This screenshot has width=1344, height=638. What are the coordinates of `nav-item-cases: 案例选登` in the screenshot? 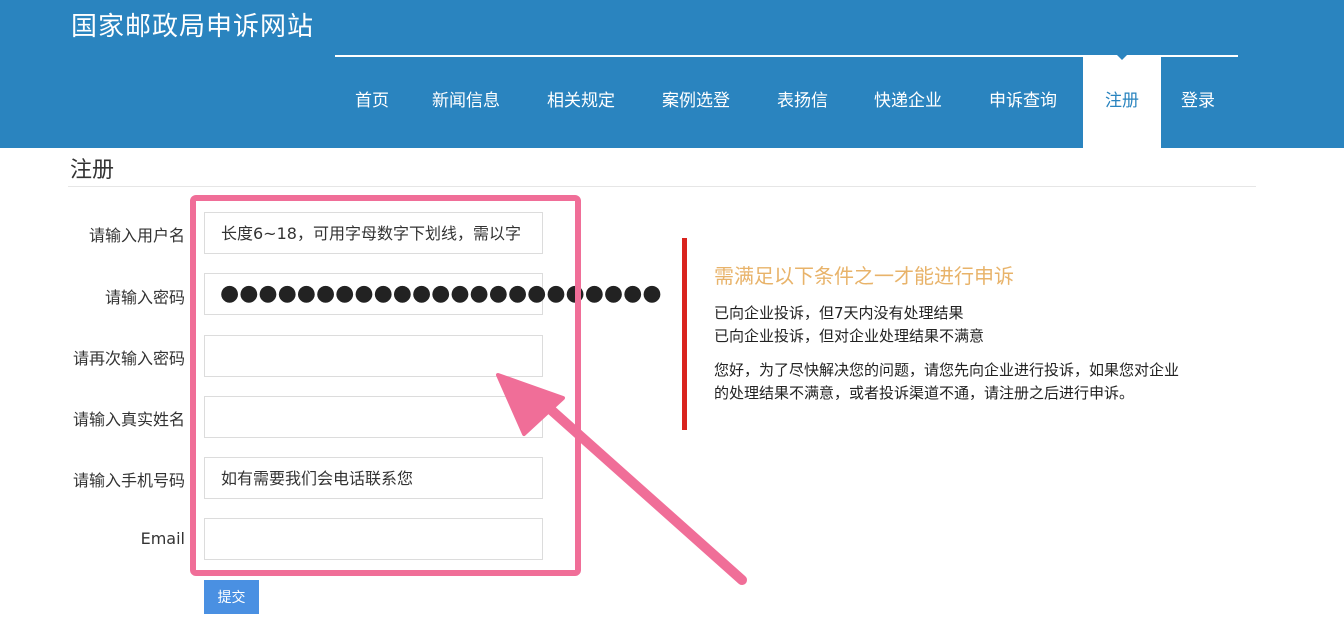 It's located at (696, 102).